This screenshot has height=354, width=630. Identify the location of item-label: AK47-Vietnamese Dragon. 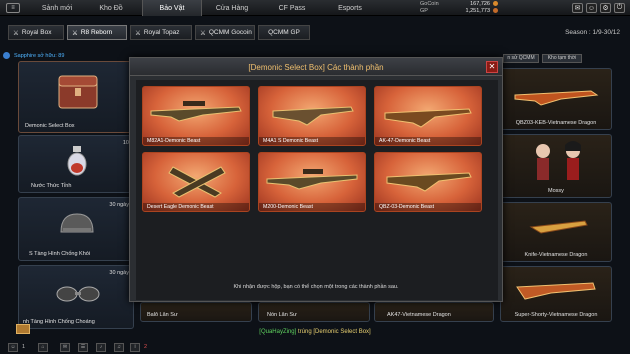
(419, 315).